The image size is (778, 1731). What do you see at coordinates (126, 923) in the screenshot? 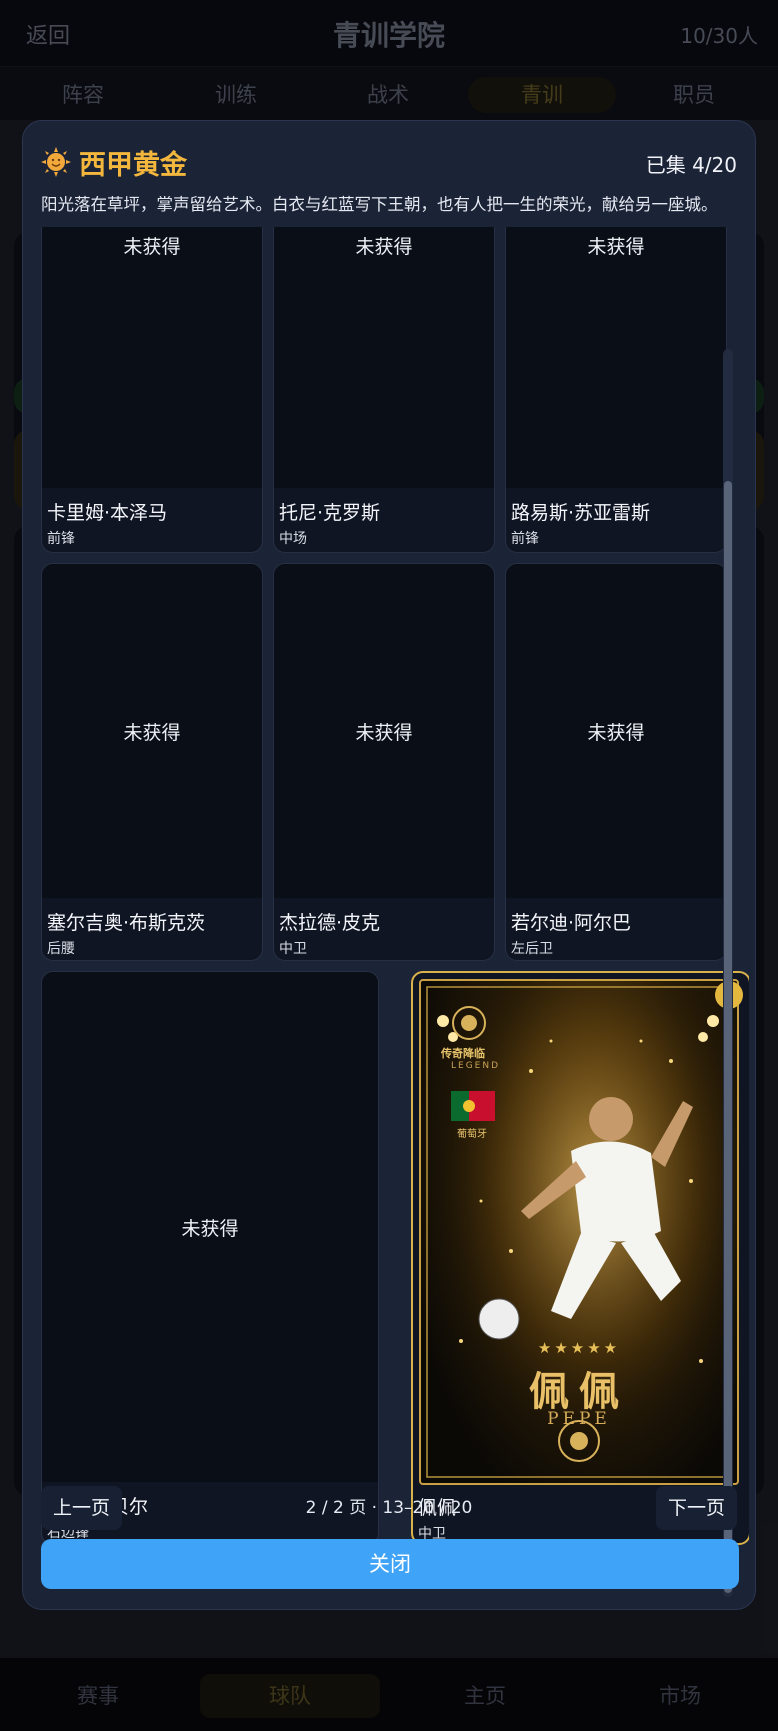
I see `player-name: 塞尔吉奥·布斯克茨` at bounding box center [126, 923].